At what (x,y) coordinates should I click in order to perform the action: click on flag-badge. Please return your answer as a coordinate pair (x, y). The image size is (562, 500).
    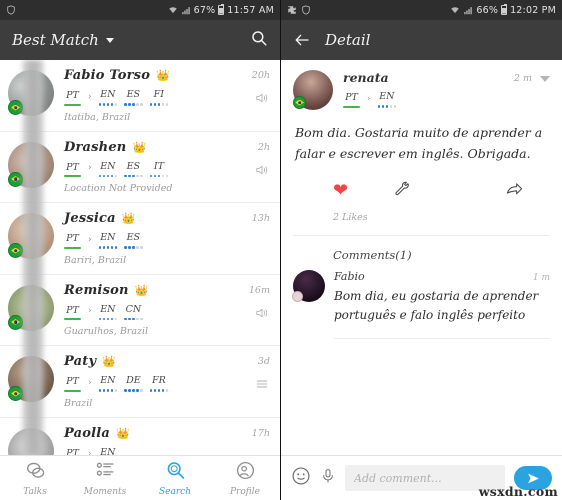
    Looking at the image, I should click on (297, 296).